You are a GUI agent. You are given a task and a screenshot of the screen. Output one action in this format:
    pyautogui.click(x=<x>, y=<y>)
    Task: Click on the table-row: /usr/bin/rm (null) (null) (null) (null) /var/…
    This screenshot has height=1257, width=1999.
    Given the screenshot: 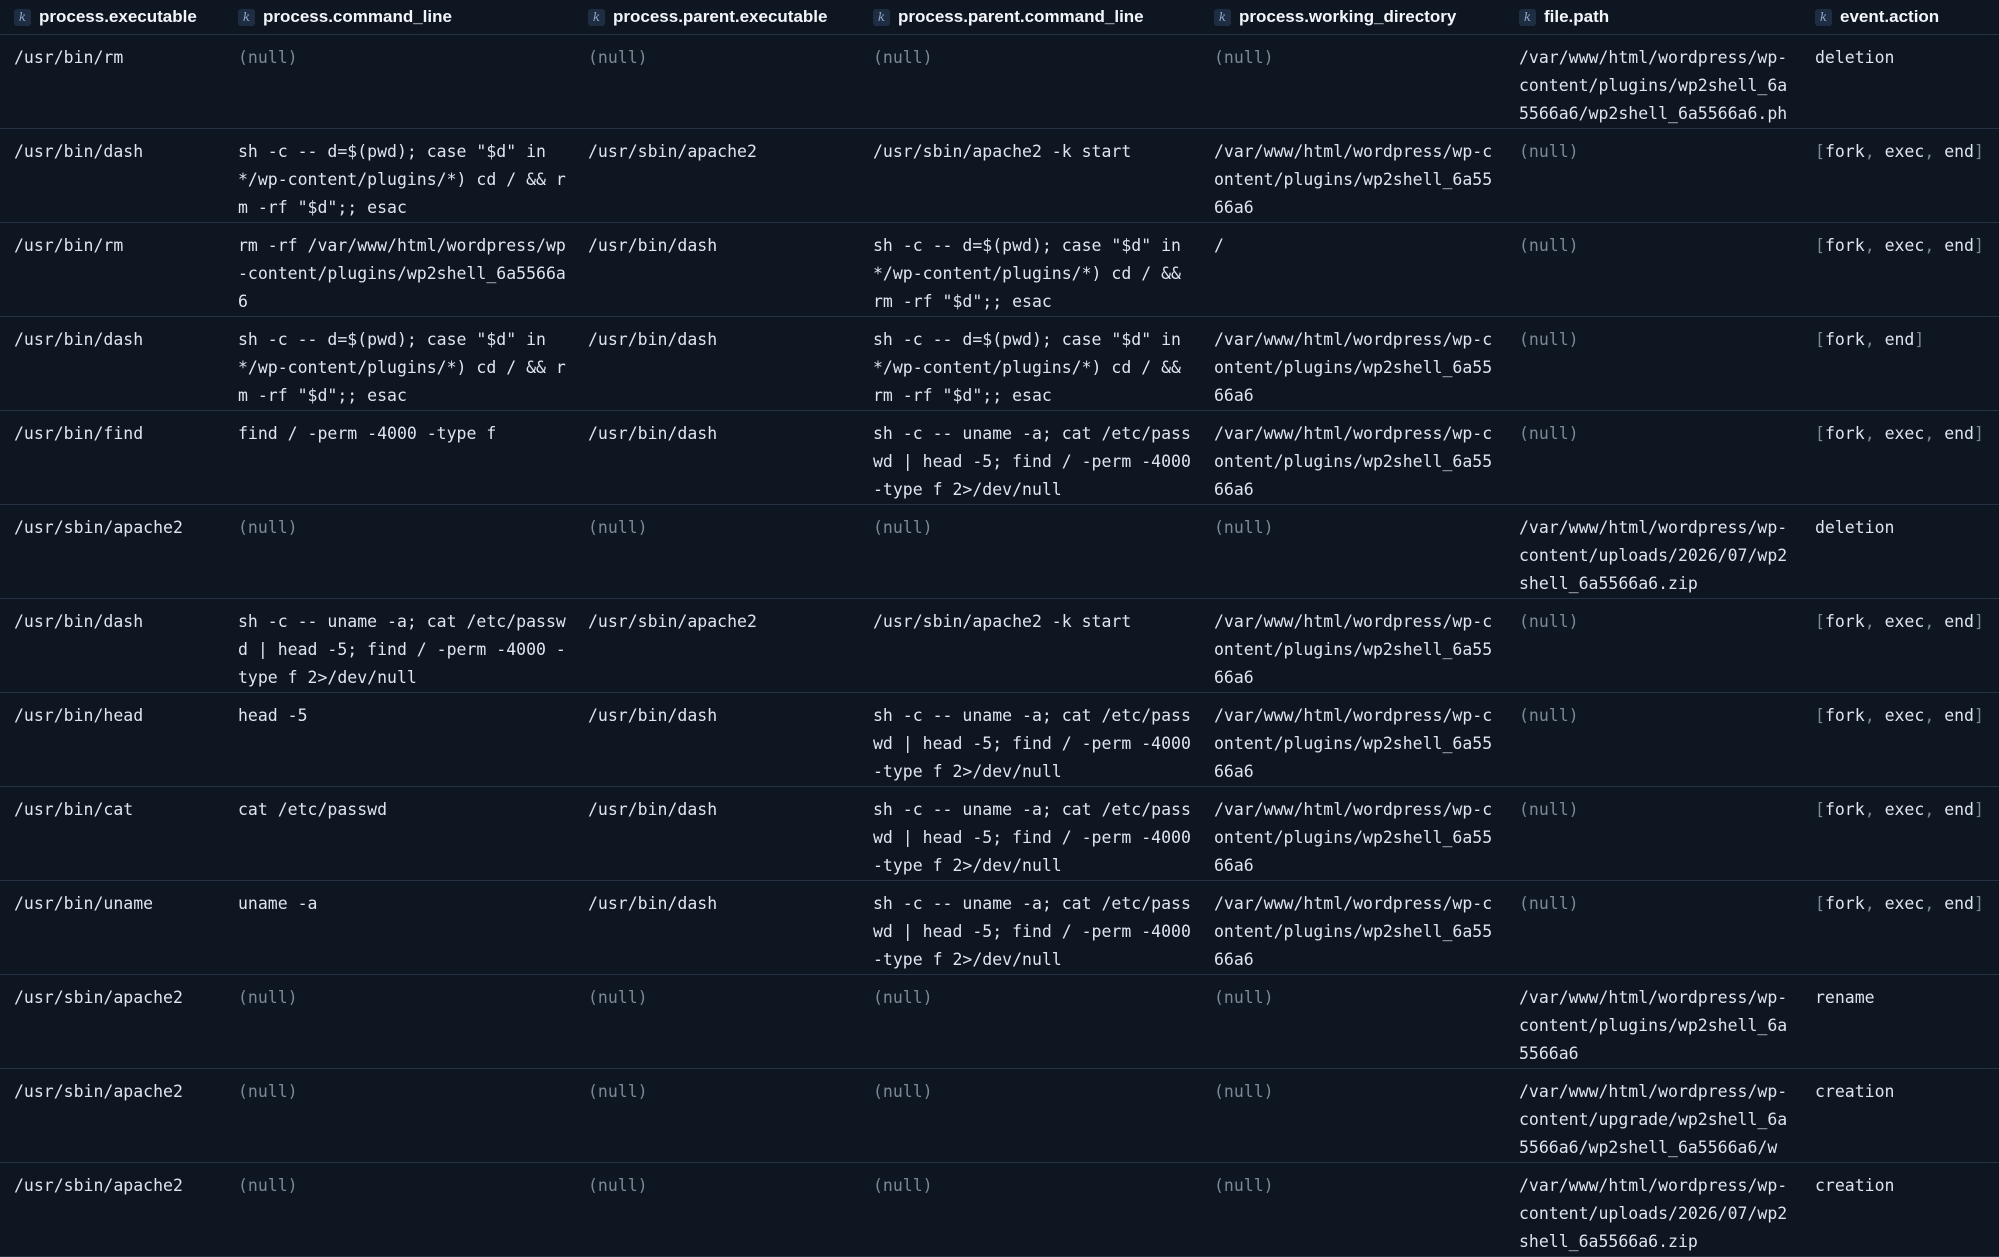 What is the action you would take?
    pyautogui.click(x=999, y=81)
    